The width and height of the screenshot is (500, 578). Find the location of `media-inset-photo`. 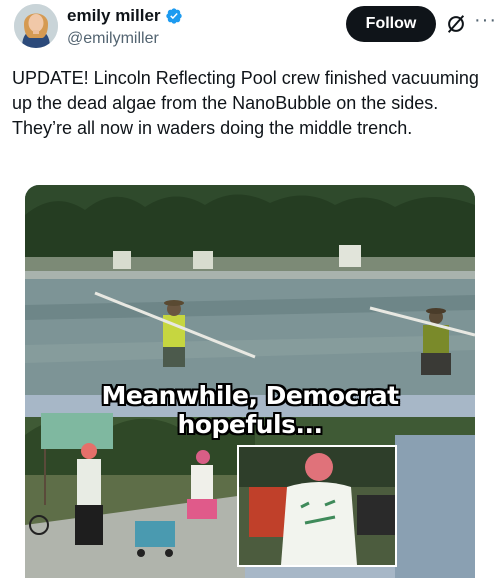

media-inset-photo is located at coordinates (317, 506).